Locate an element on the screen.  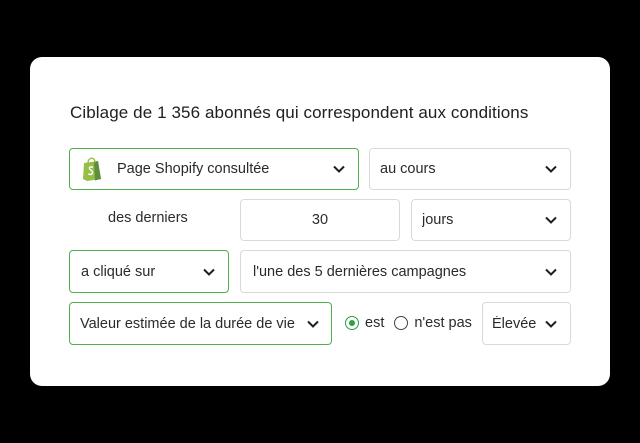
operator-radio-group: est n'est pas is located at coordinates (408, 323).